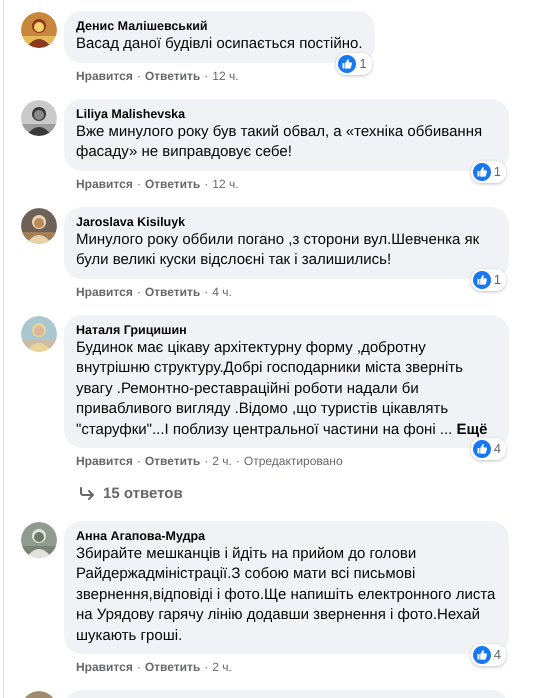 This screenshot has width=547, height=698. What do you see at coordinates (219, 44) in the screenshot?
I see `comment-text: Васад даної будівлі осипається постійно.` at bounding box center [219, 44].